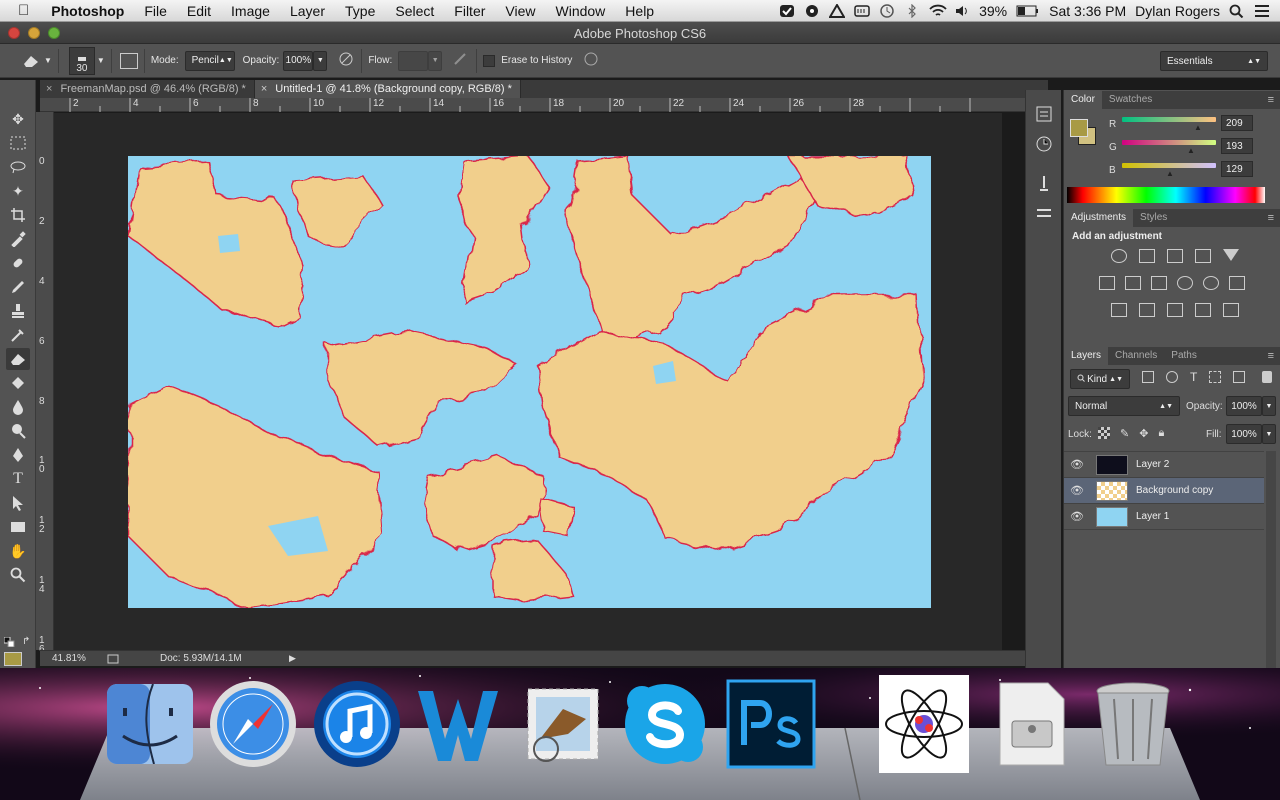  What do you see at coordinates (18, 551) in the screenshot?
I see `hand-tool-icon: ✋` at bounding box center [18, 551].